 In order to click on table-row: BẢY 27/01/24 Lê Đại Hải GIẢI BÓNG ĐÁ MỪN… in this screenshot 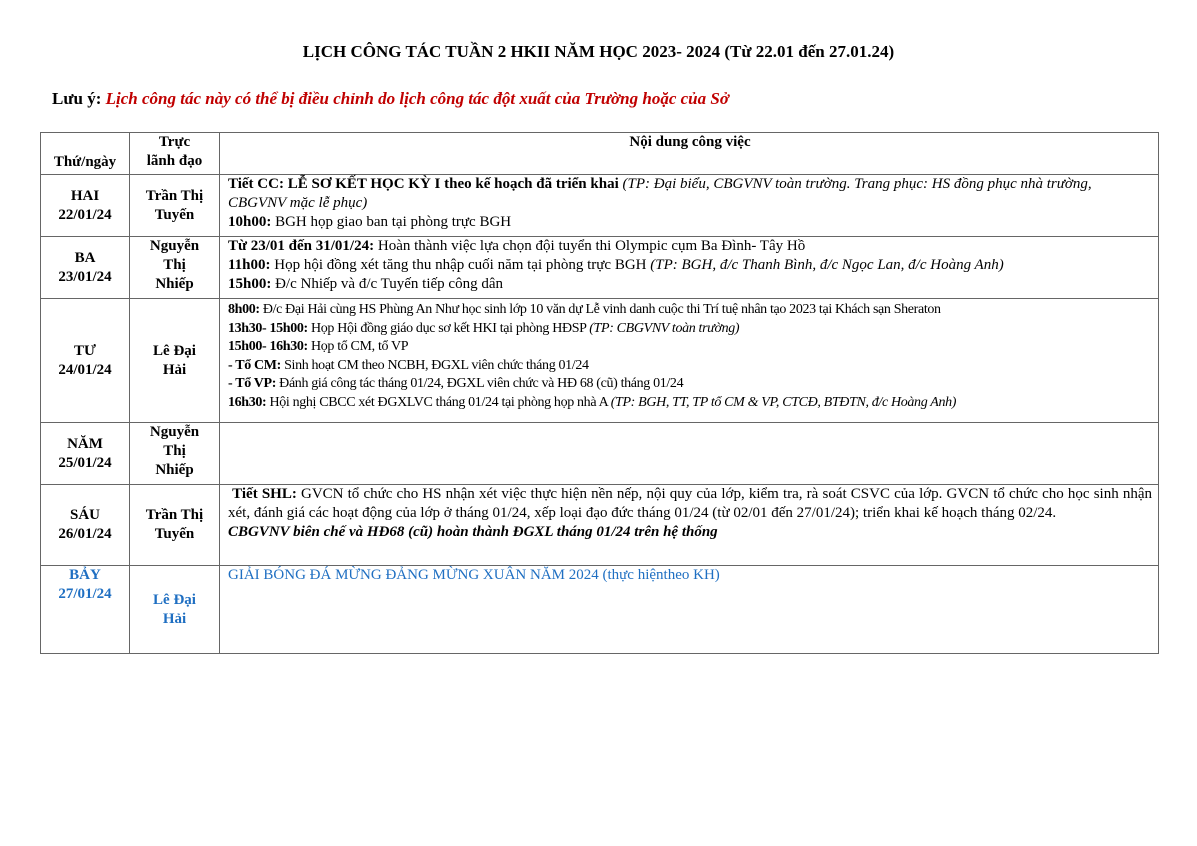, I will do `click(599, 609)`.